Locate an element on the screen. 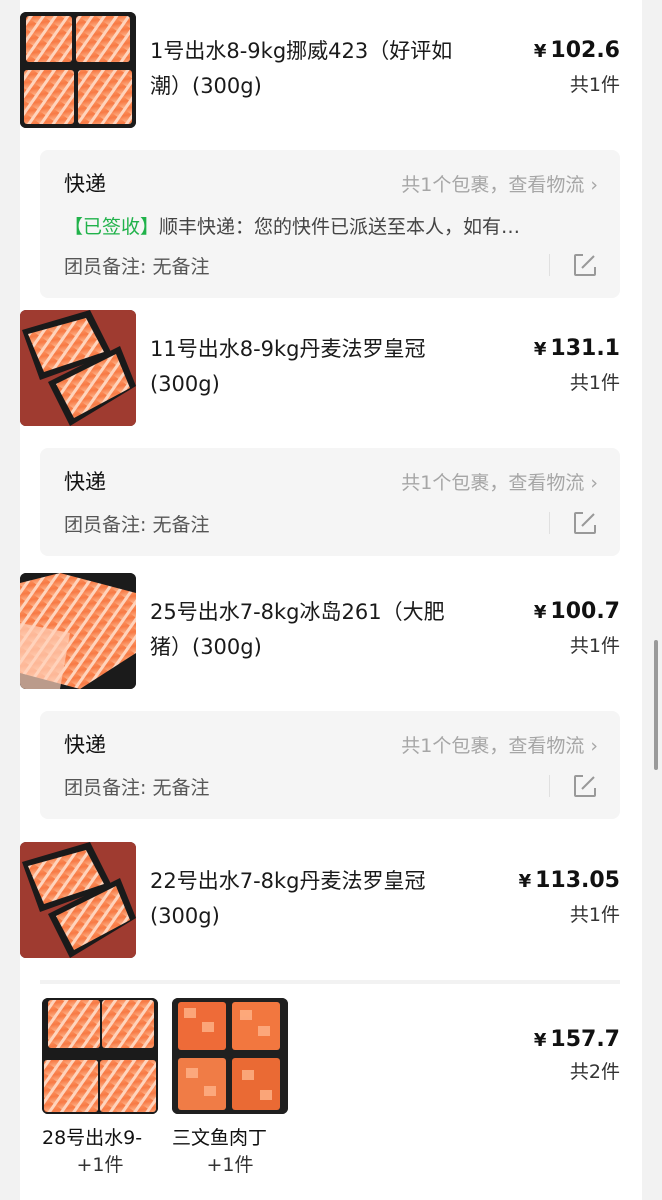 This screenshot has width=662, height=1200. signed-tag: 【已签收】 is located at coordinates (112, 227).